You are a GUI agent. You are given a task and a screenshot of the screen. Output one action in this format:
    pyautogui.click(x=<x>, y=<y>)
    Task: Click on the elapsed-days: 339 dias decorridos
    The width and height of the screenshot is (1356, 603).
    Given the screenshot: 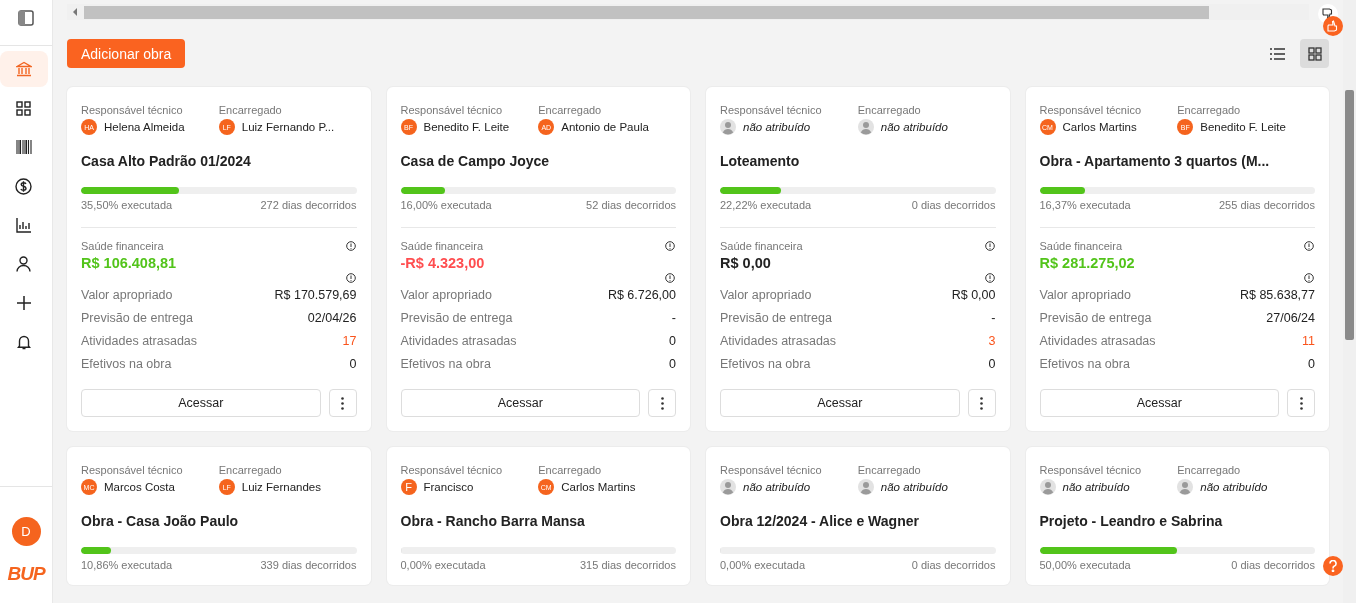 What is the action you would take?
    pyautogui.click(x=308, y=565)
    